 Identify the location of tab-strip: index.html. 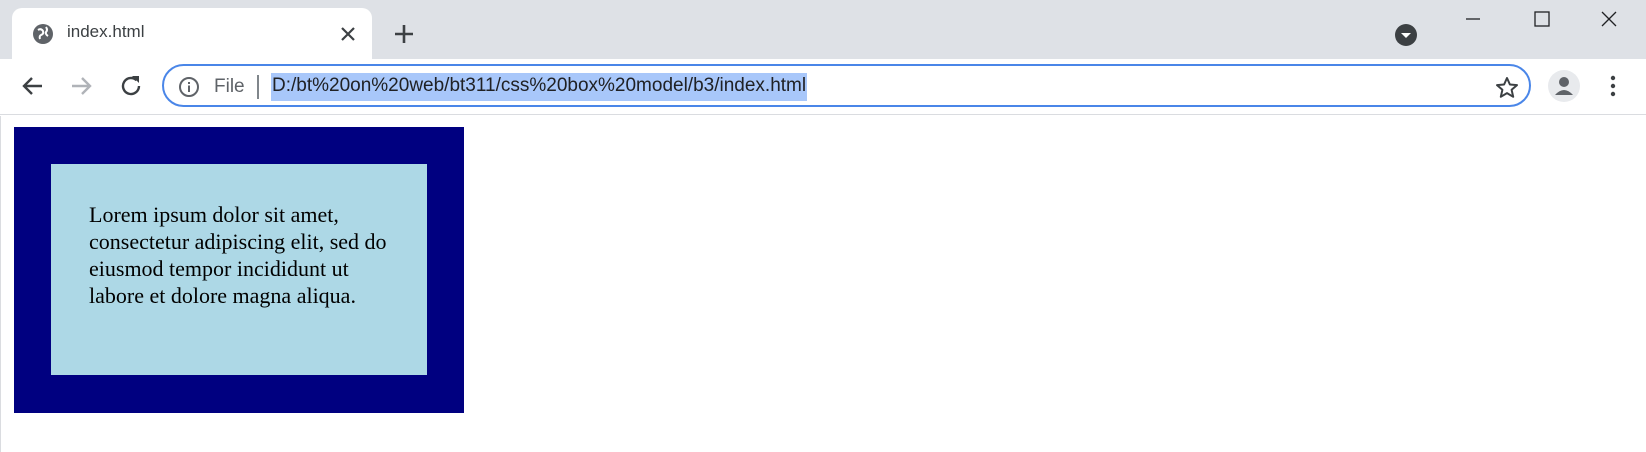
(823, 29).